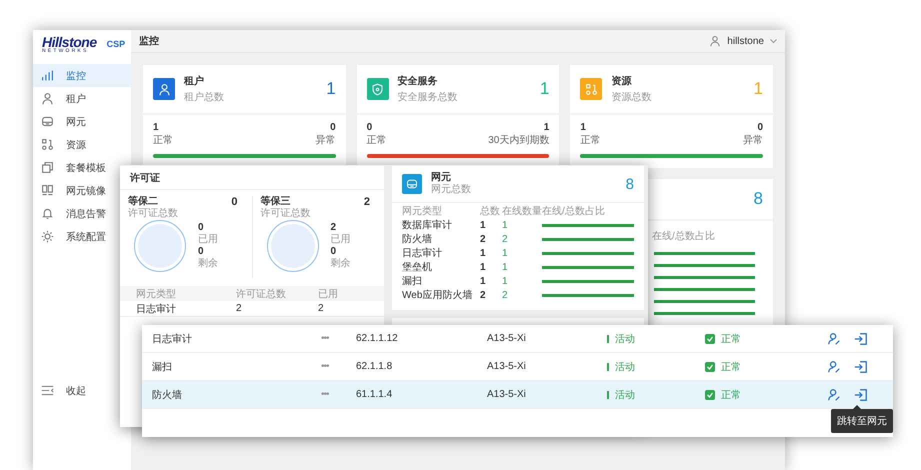 Image resolution: width=921 pixels, height=470 pixels. What do you see at coordinates (71, 167) in the screenshot?
I see `sidebar-item: 套餐模板` at bounding box center [71, 167].